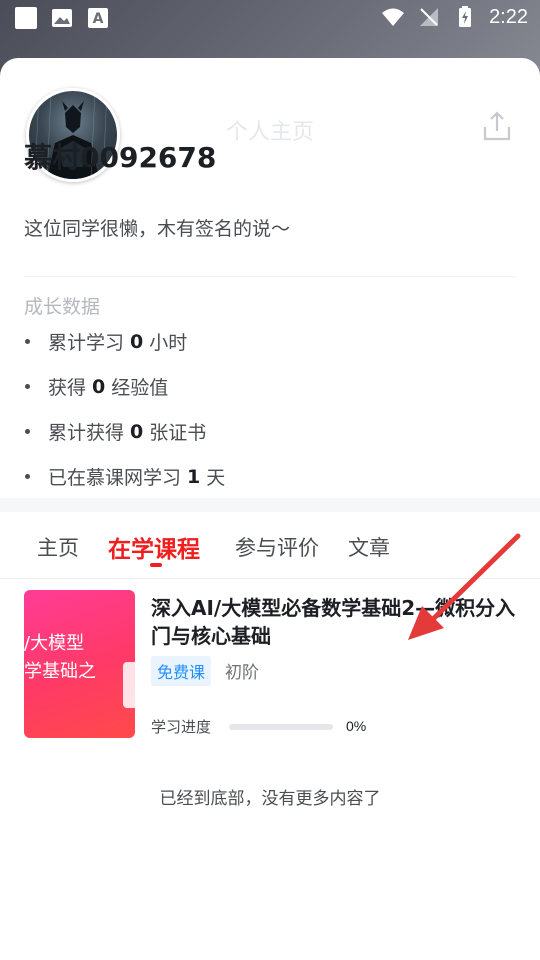 This screenshot has width=540, height=960. Describe the element at coordinates (216, 478) in the screenshot. I see `stat-suffix: 天` at that location.